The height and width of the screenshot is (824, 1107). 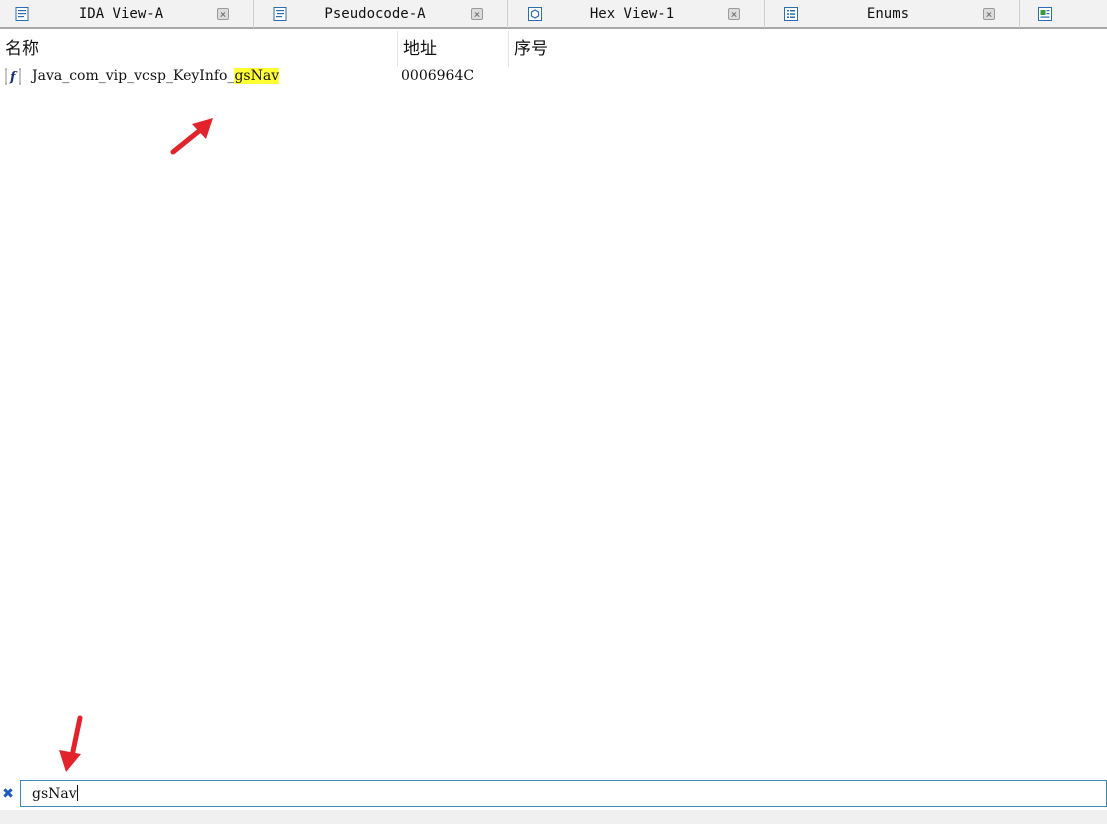 What do you see at coordinates (888, 14) in the screenshot?
I see `tab-label: Enums` at bounding box center [888, 14].